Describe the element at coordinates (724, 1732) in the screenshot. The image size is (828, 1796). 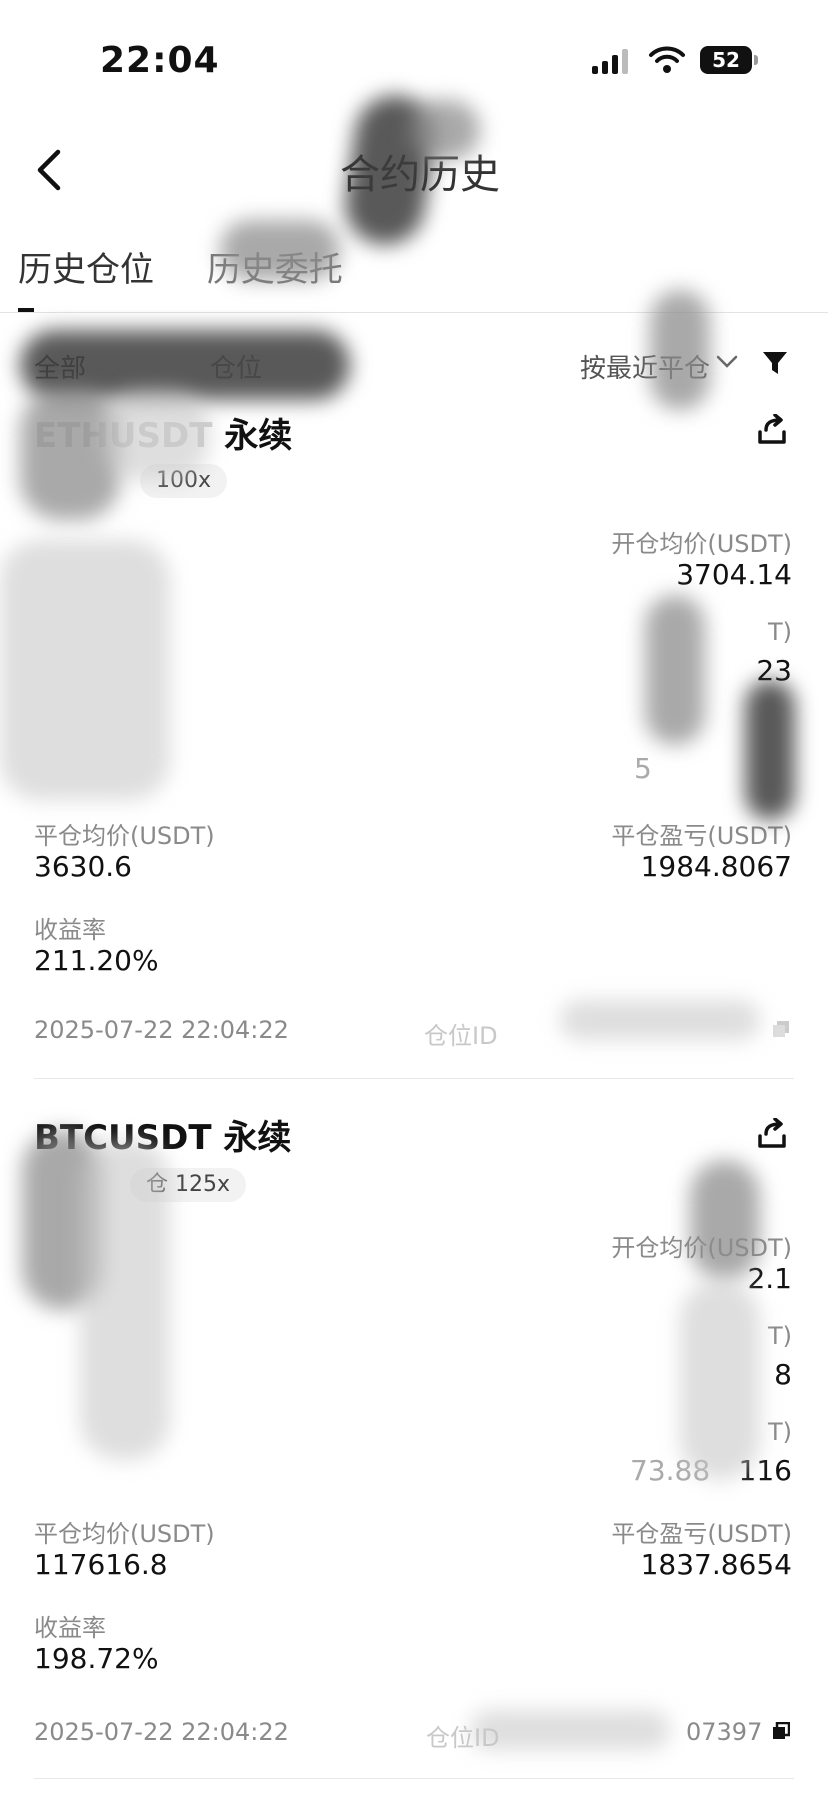
I see `card2-position-id-value: 07397` at that location.